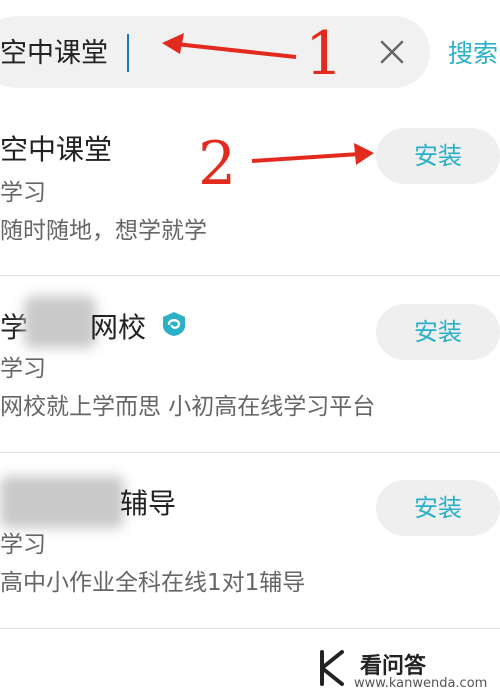 The width and height of the screenshot is (500, 700). What do you see at coordinates (421, 683) in the screenshot?
I see `watermark-url: www.kanwenda.com` at bounding box center [421, 683].